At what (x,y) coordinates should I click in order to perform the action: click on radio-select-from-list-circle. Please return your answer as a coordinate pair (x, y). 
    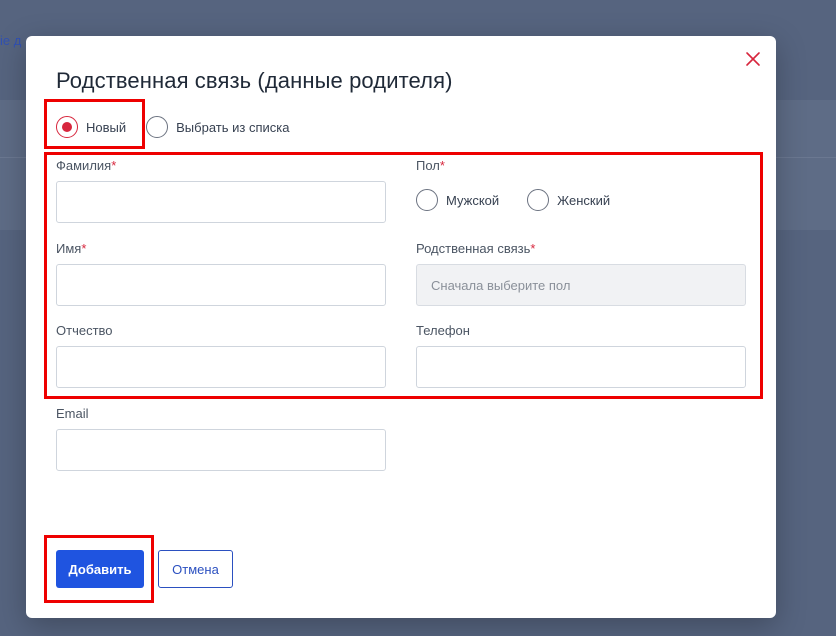
    Looking at the image, I should click on (157, 127).